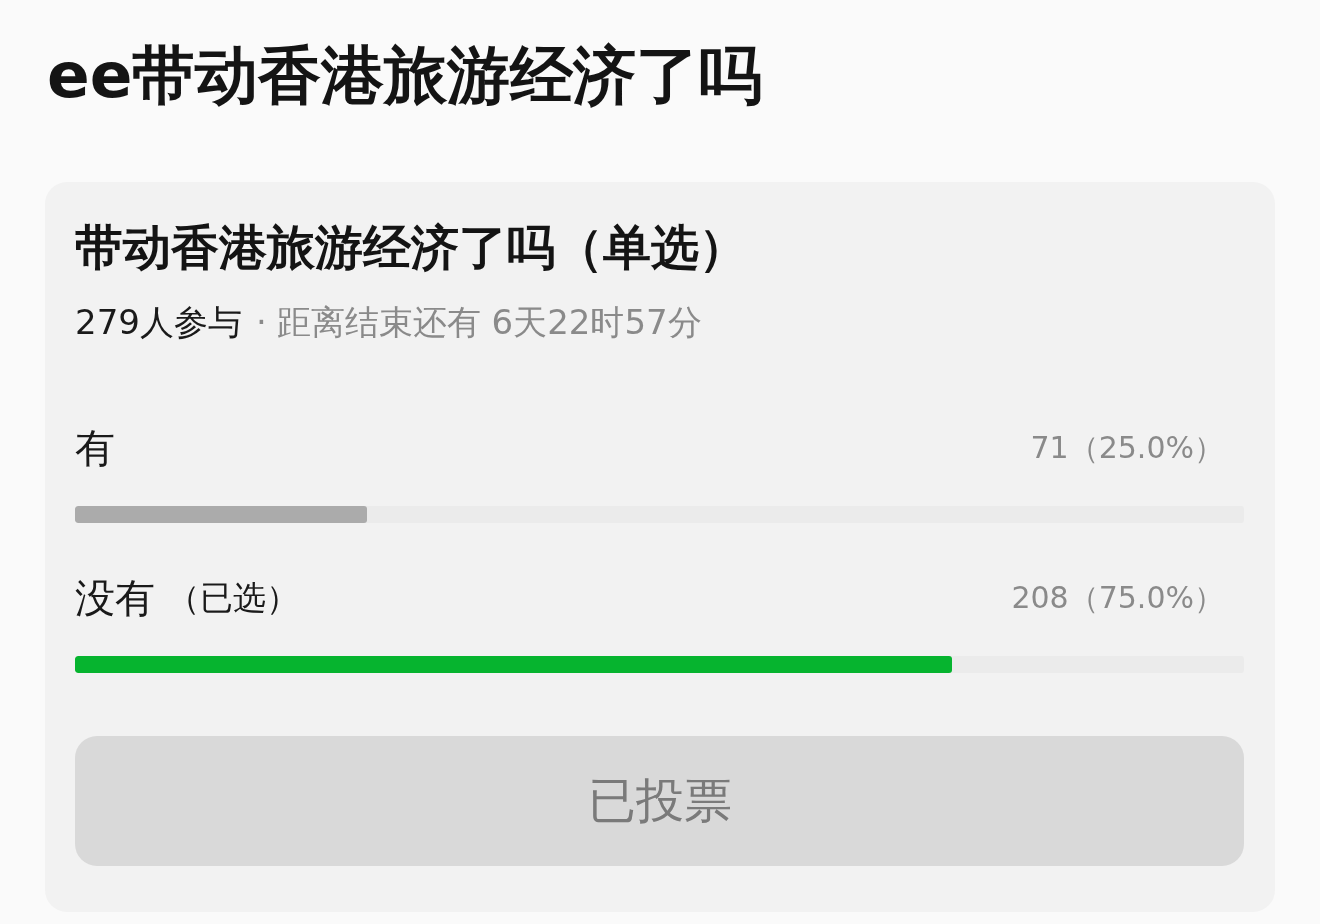 The width and height of the screenshot is (1320, 924). I want to click on time-remaining: 距离结束还有 6天22时57分, so click(489, 322).